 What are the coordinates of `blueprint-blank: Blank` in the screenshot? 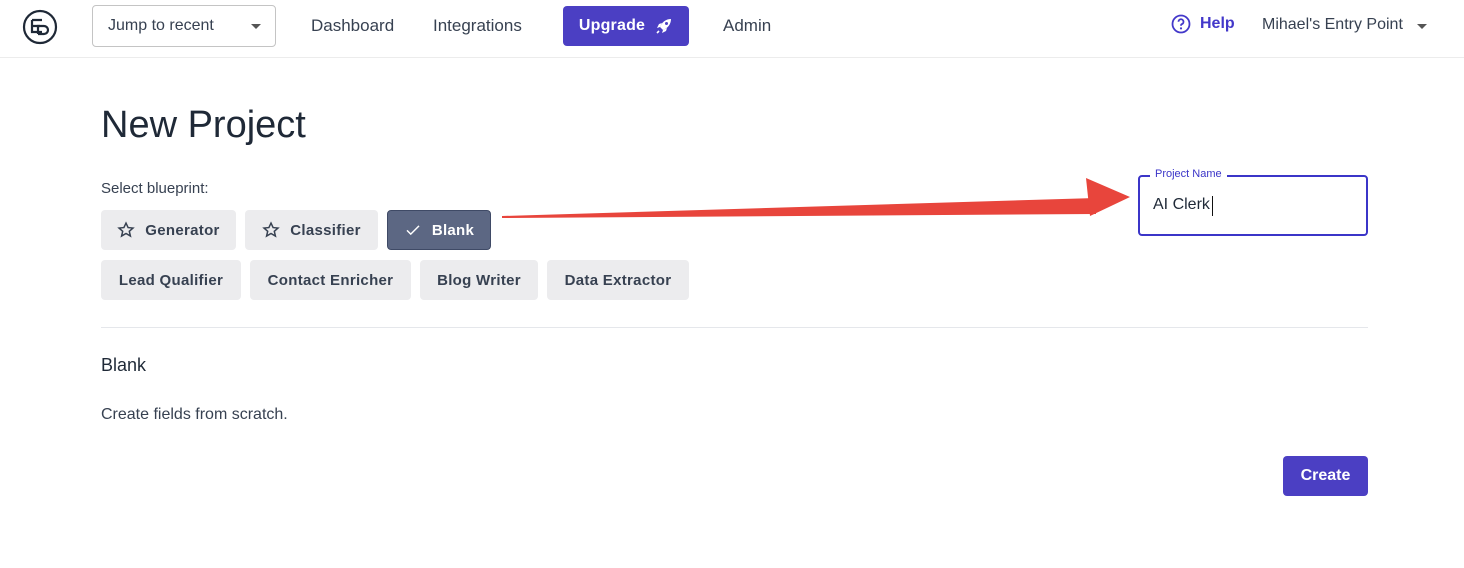 It's located at (439, 230).